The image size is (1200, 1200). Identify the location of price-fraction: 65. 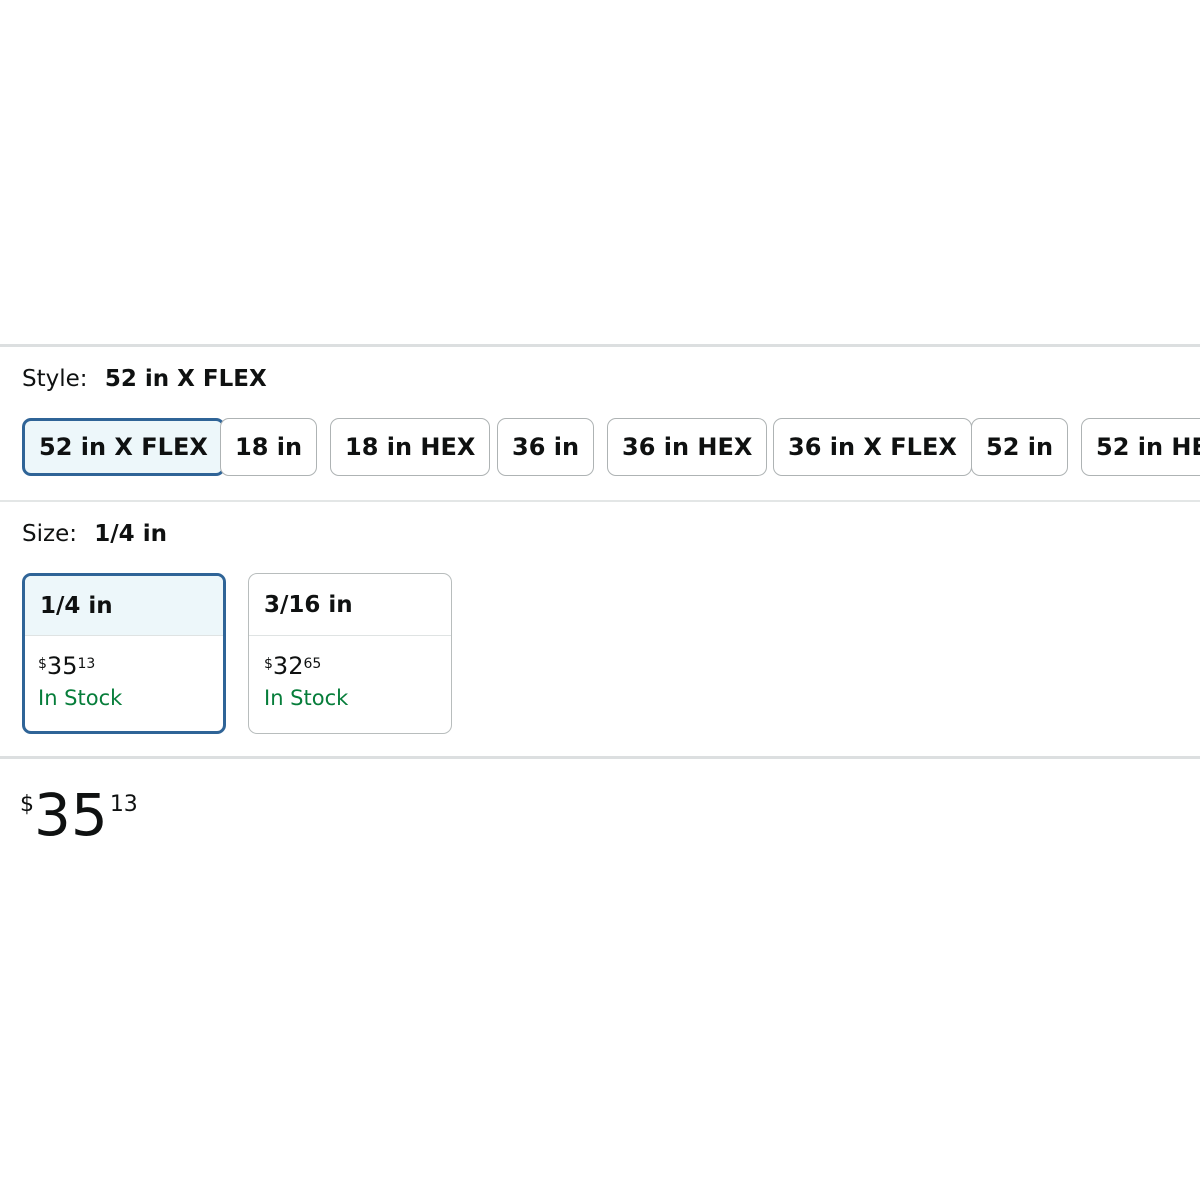
(312, 664).